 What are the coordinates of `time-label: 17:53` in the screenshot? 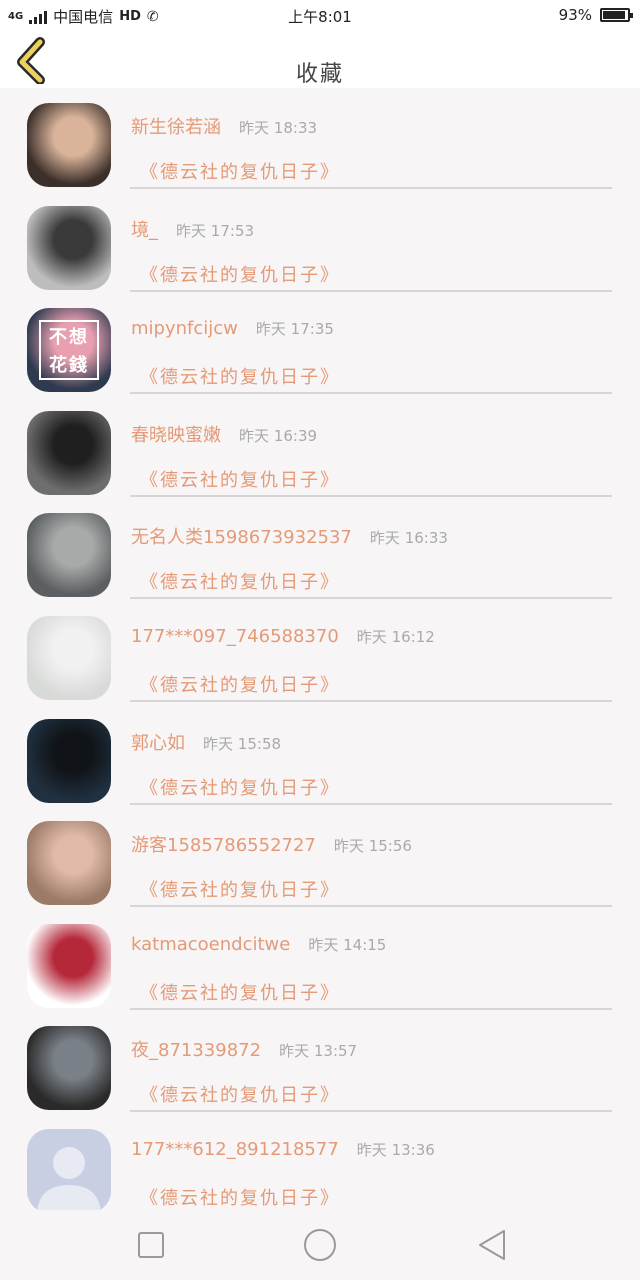 It's located at (232, 230).